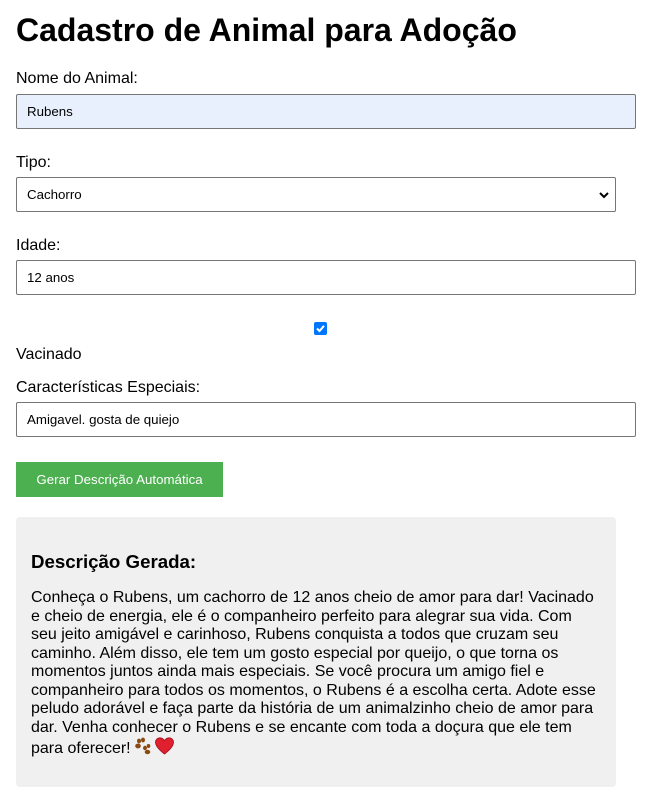  I want to click on name-input-value: Rubens, so click(50, 111).